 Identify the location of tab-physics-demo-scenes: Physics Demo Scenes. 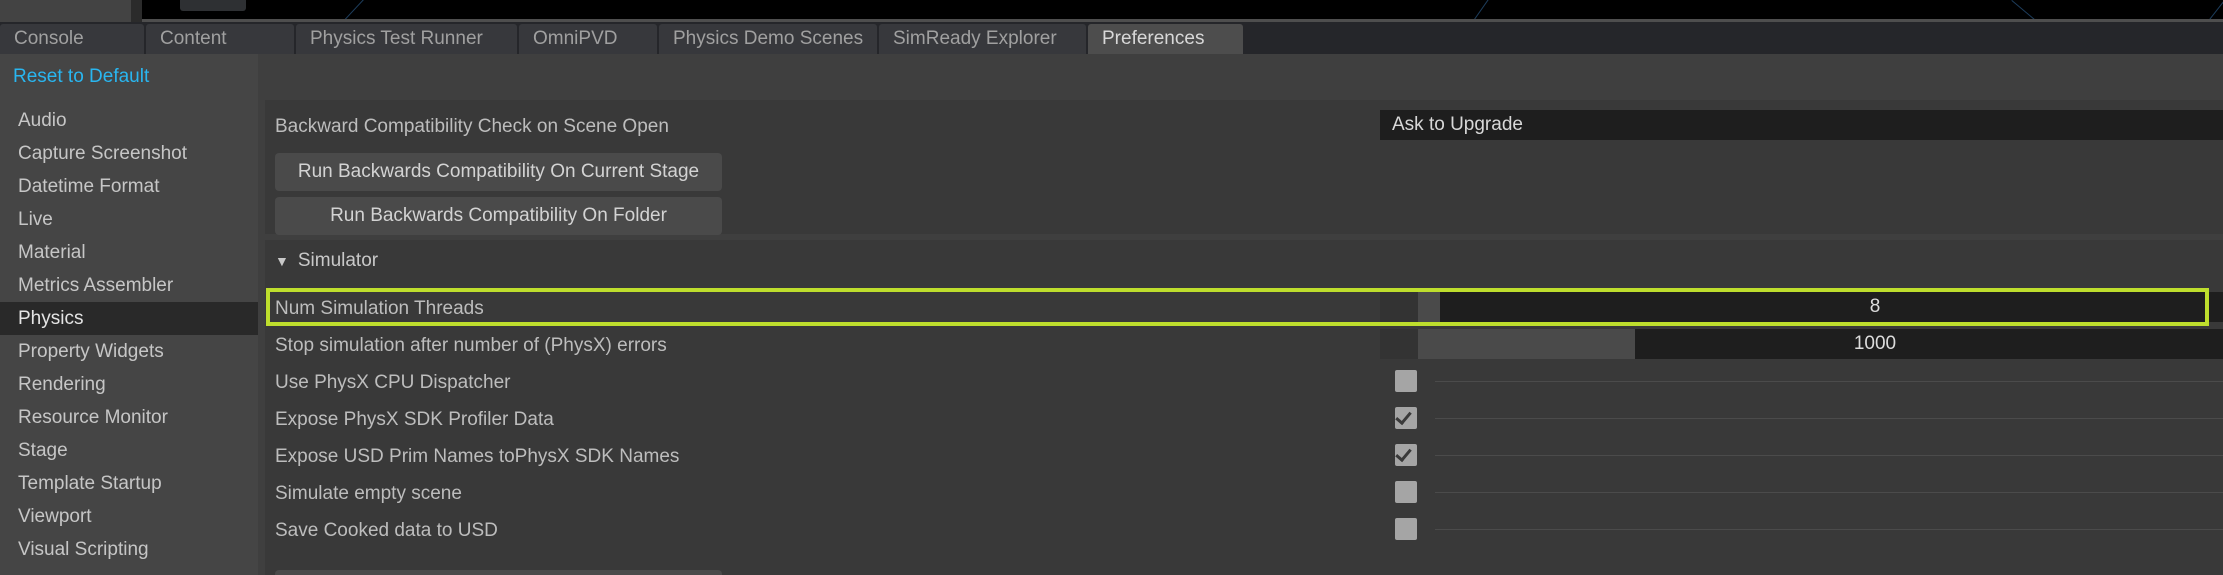
(768, 39).